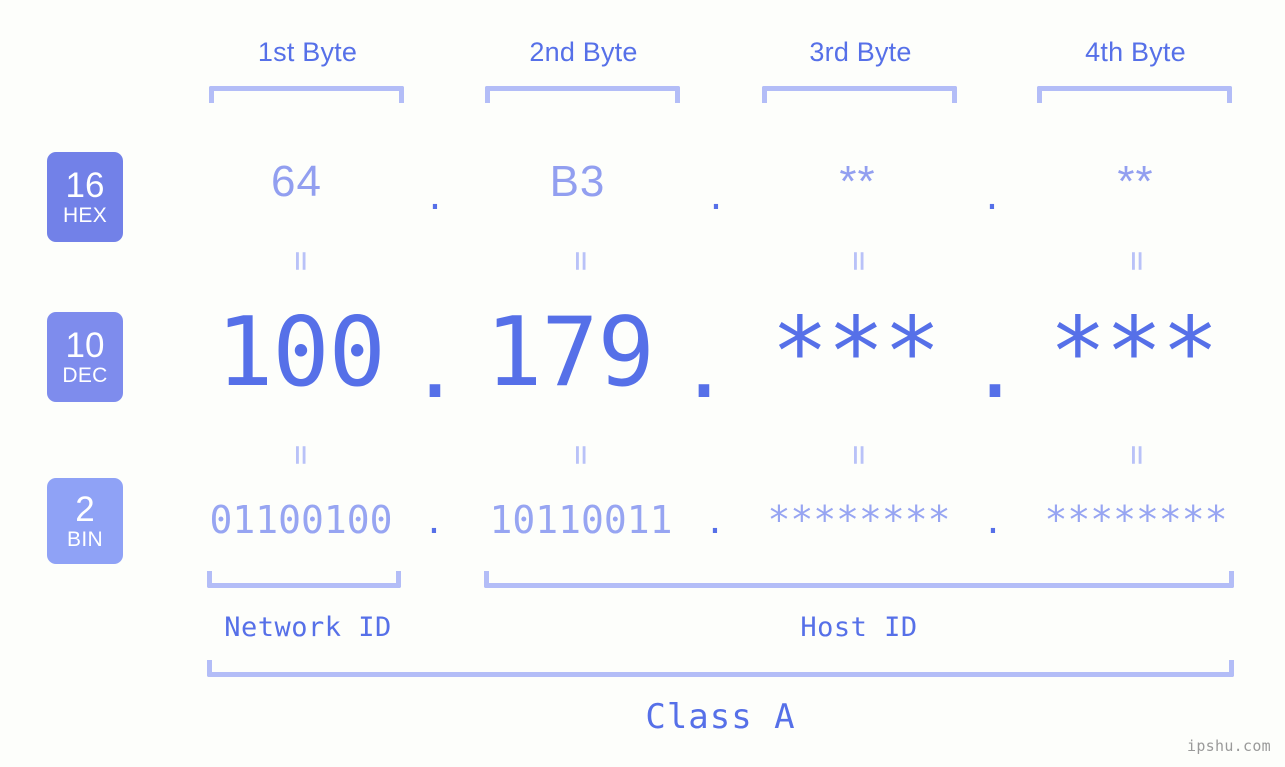  What do you see at coordinates (1135, 181) in the screenshot?
I see `hex-byte-4: **` at bounding box center [1135, 181].